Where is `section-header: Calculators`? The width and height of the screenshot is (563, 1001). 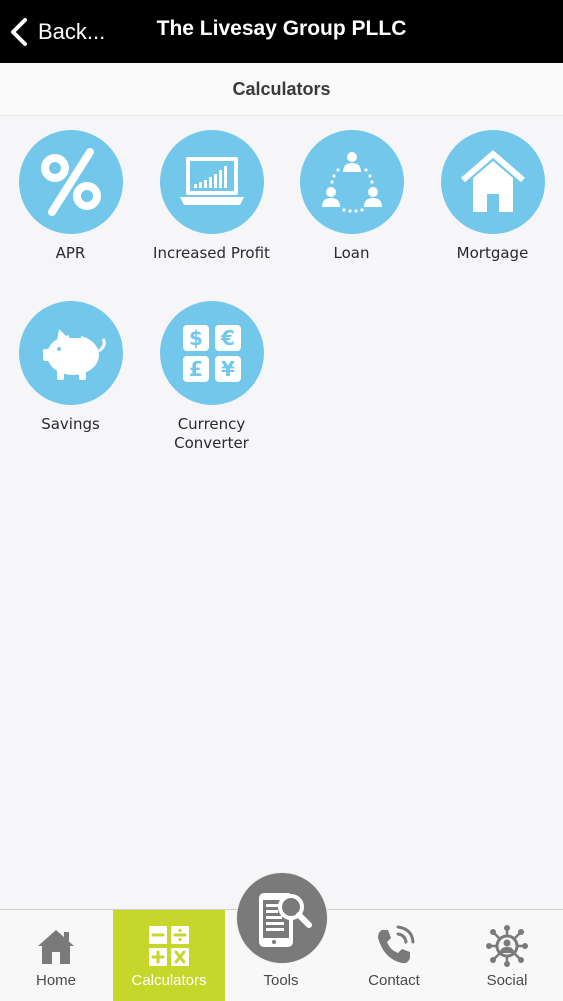
section-header: Calculators is located at coordinates (281, 89).